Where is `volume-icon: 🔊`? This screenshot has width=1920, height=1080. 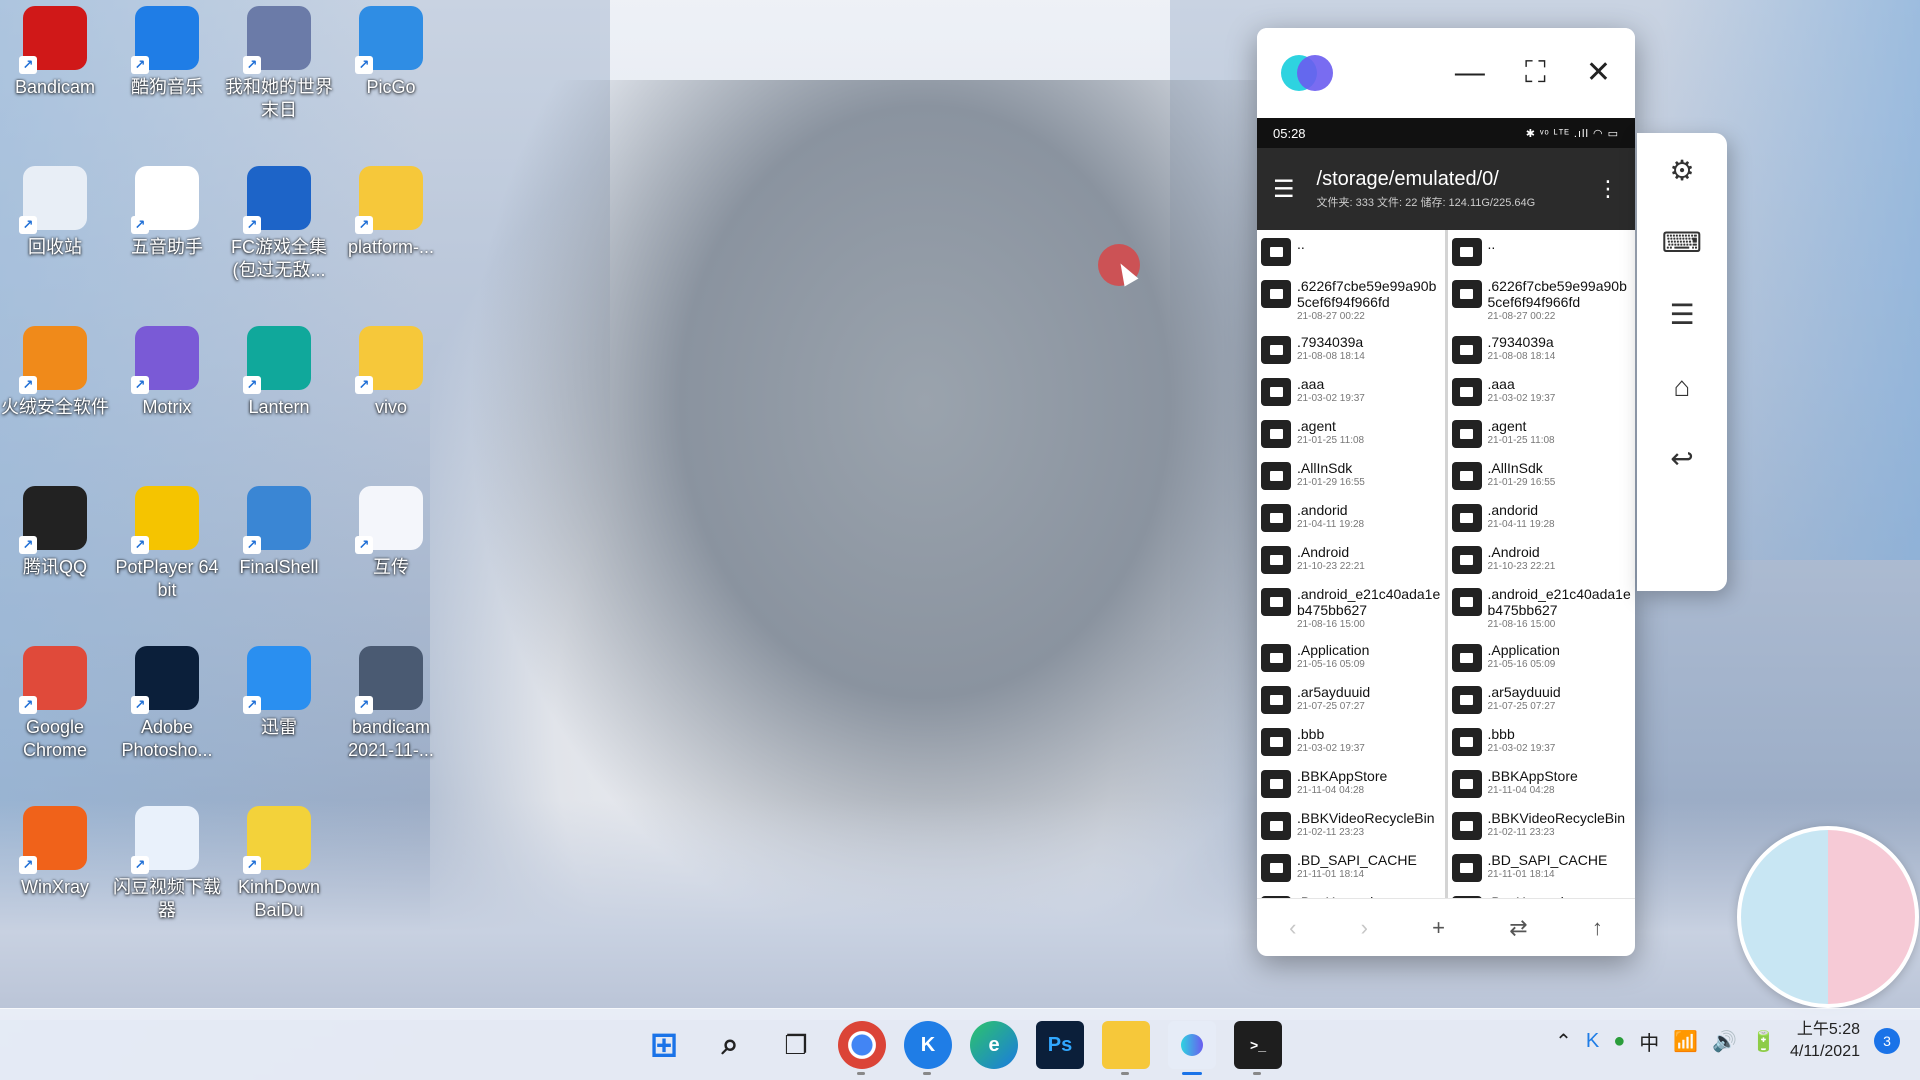 volume-icon: 🔊 is located at coordinates (1724, 1041).